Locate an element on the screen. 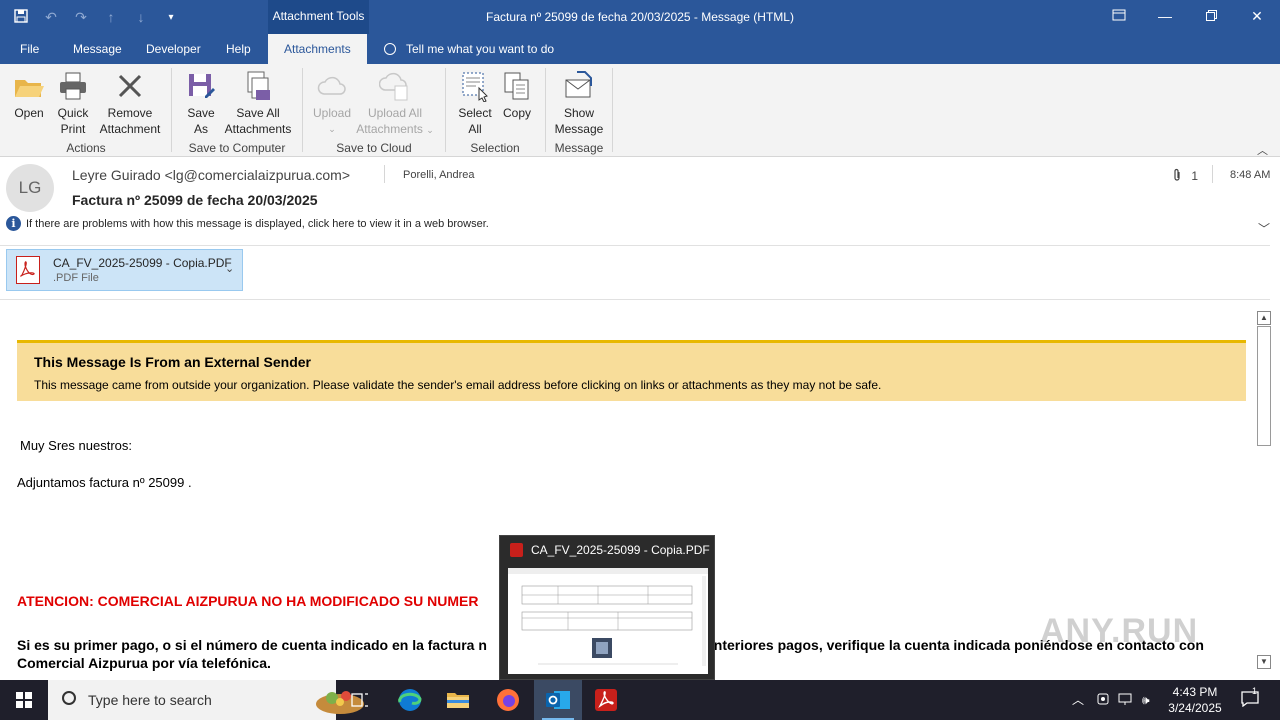 Image resolution: width=1280 pixels, height=720 pixels. taskbar-search: Type here to search is located at coordinates (206, 700).